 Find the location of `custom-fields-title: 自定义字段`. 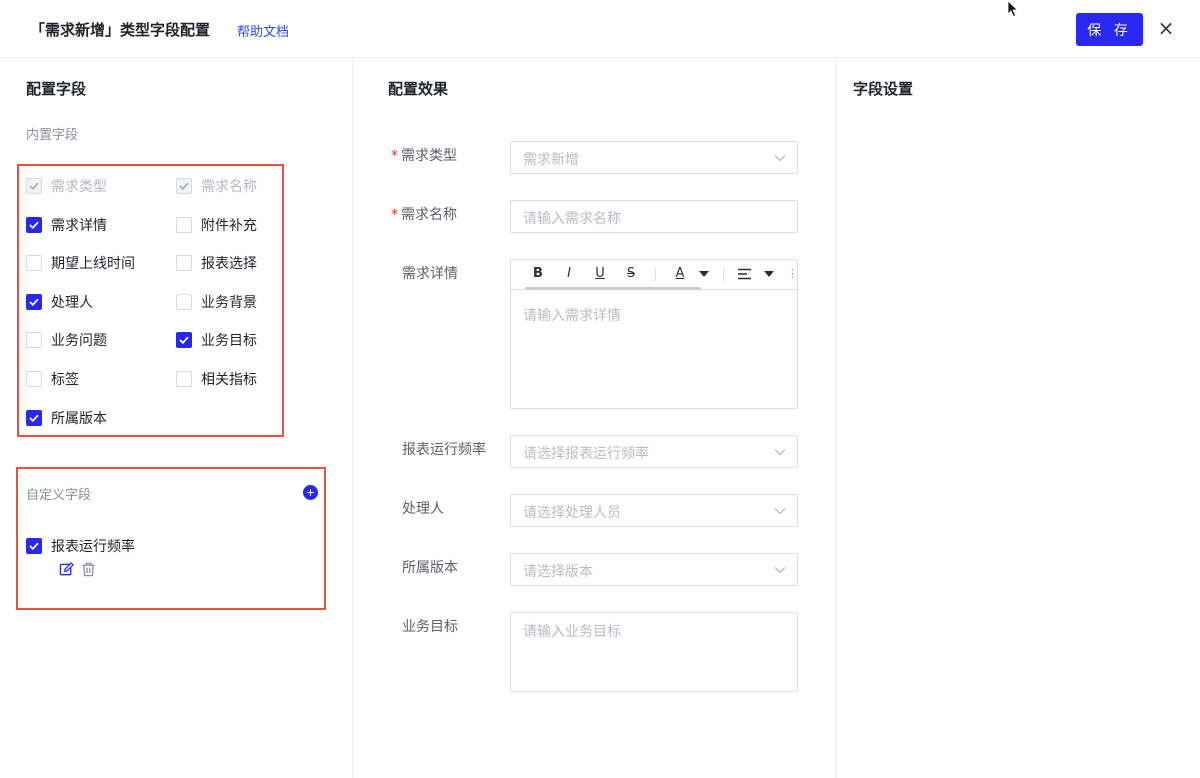

custom-fields-title: 自定义字段 is located at coordinates (59, 495).